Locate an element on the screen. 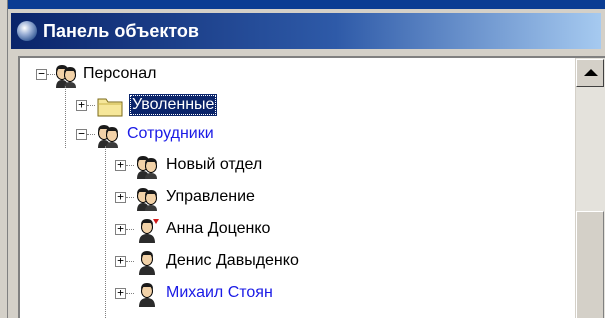 The height and width of the screenshot is (318, 605). tree-node-new-department: + Новый отдел is located at coordinates (300, 165).